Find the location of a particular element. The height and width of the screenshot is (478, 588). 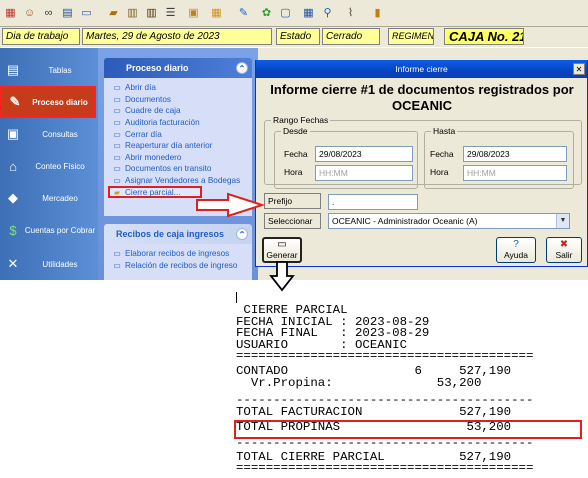

nav-utilidades: ✕ Utilidades is located at coordinates (48, 264).